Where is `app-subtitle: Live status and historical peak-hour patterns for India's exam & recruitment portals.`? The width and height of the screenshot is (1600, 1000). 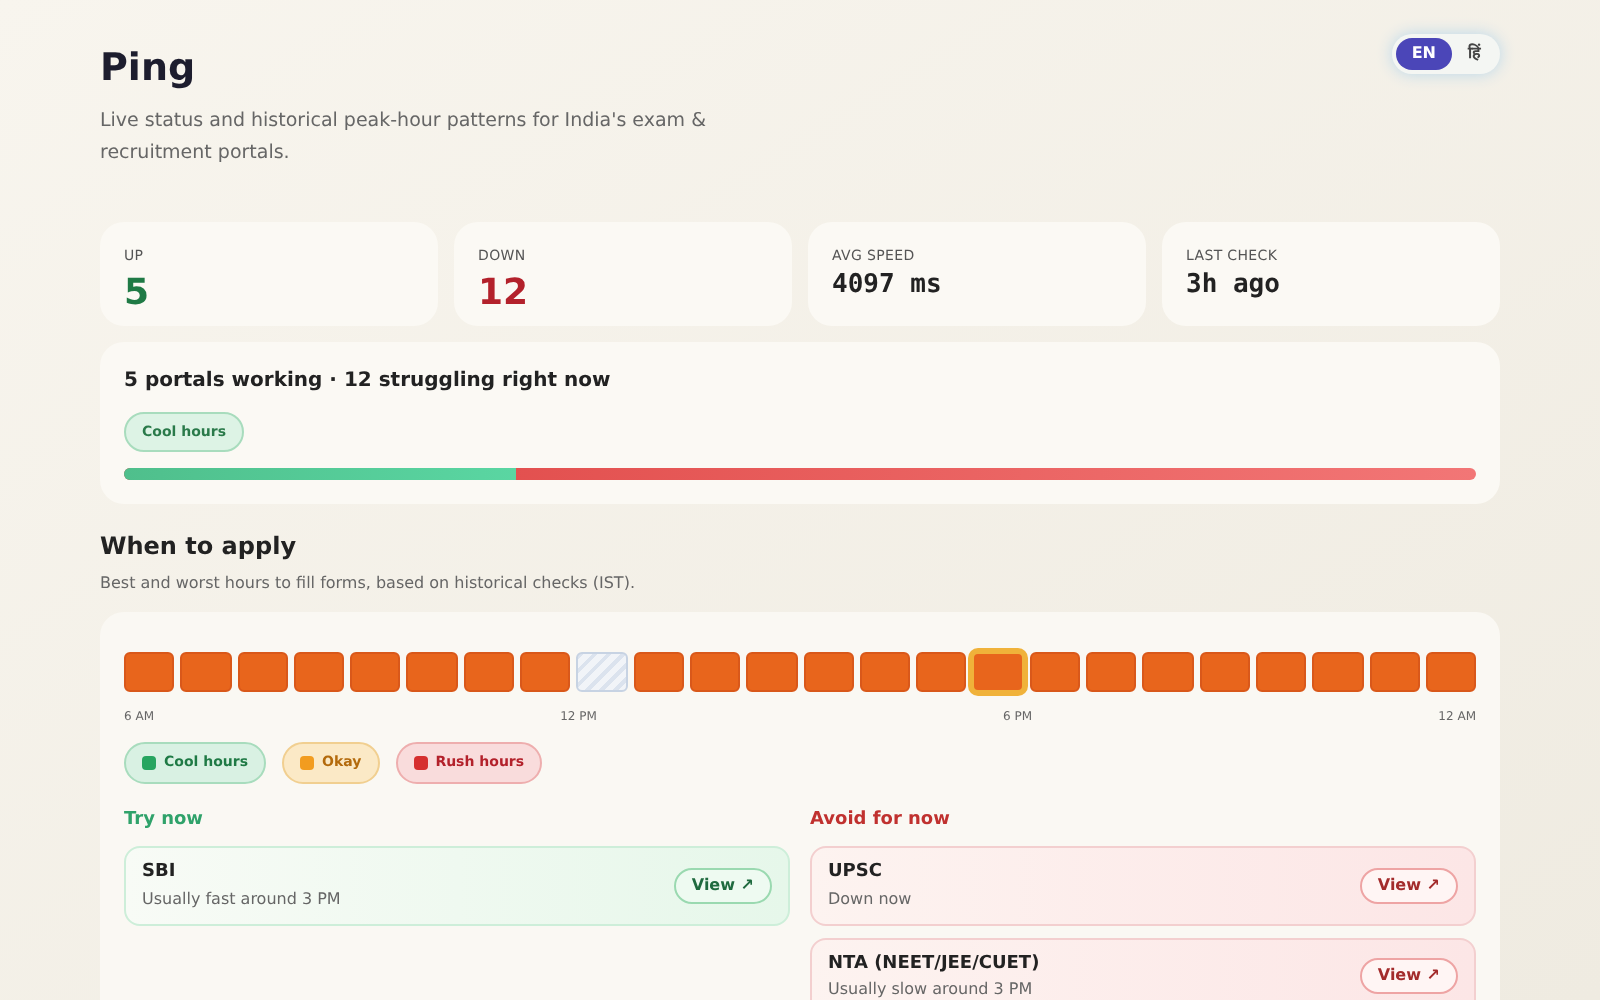 app-subtitle: Live status and historical peak-hour patterns for India's exam & recruitment portals. is located at coordinates (404, 137).